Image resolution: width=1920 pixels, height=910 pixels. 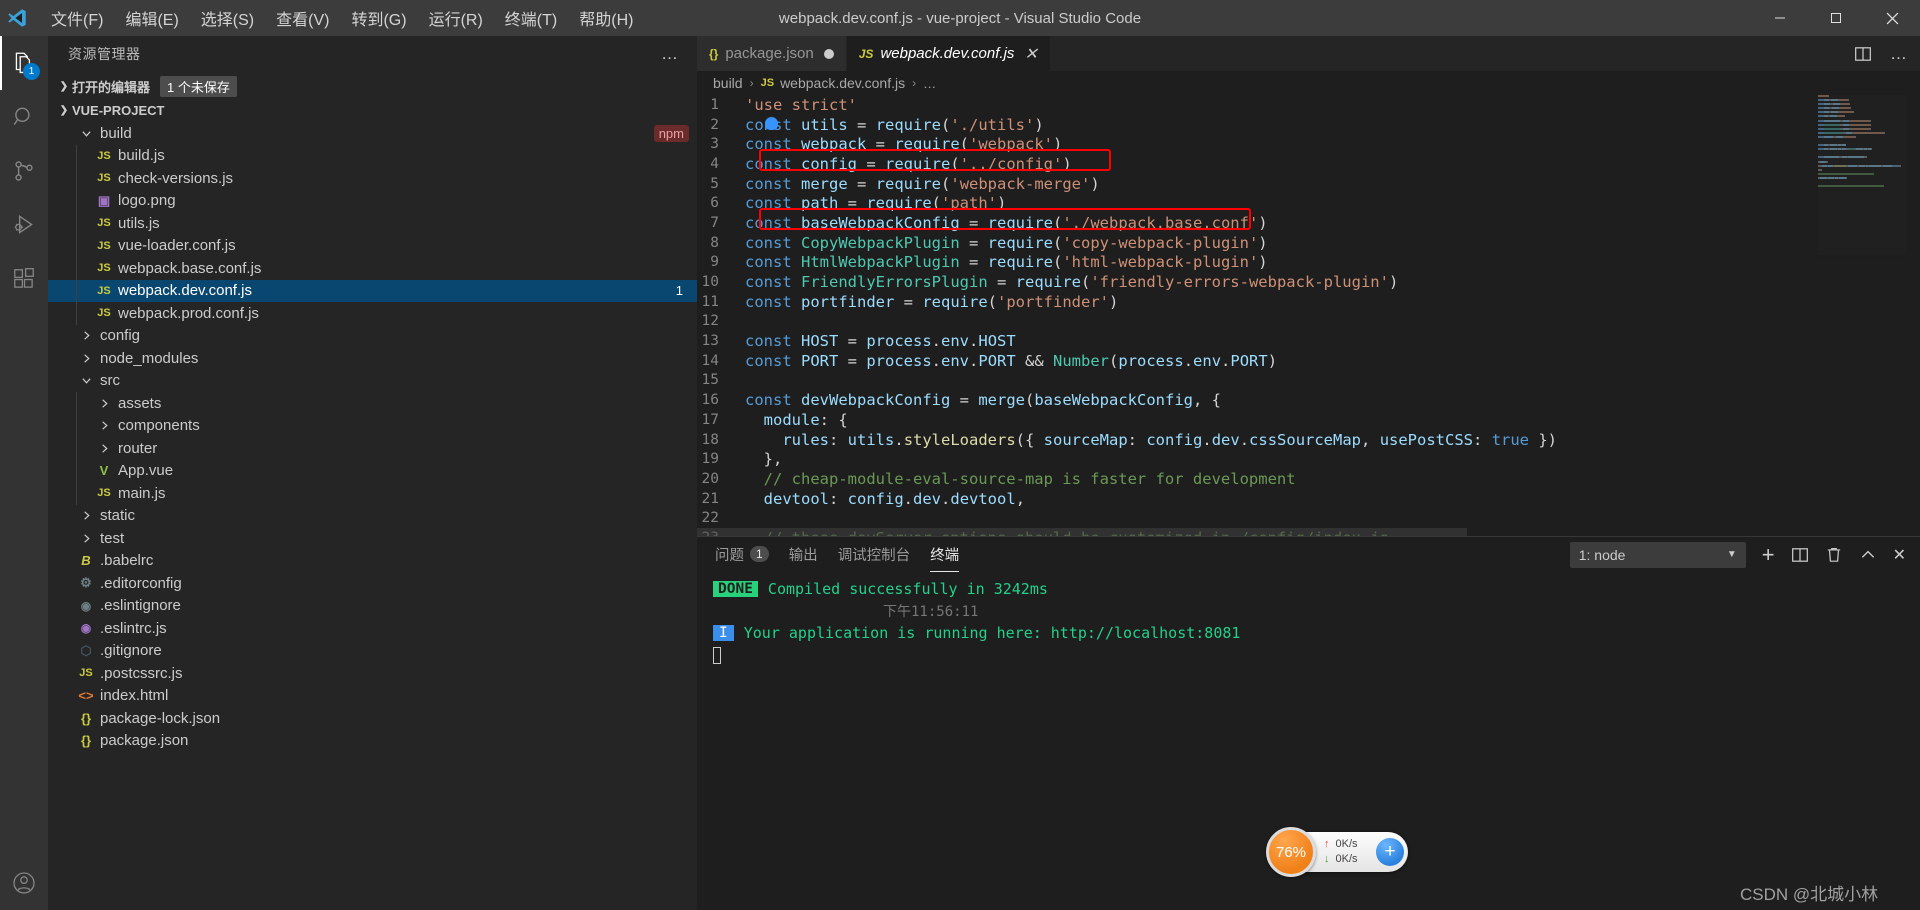 What do you see at coordinates (372, 741) in the screenshot?
I see `tree-item-package-json: {} package.json` at bounding box center [372, 741].